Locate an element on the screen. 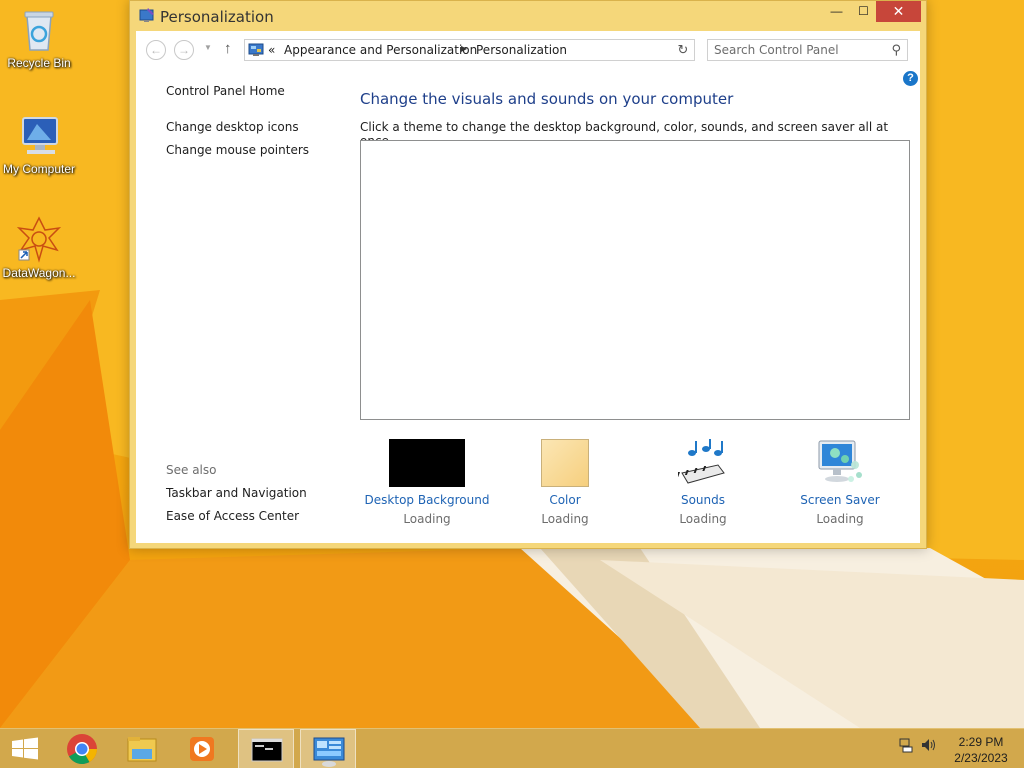 The height and width of the screenshot is (768, 1024). screen-saver-status: Loading is located at coordinates (840, 519).